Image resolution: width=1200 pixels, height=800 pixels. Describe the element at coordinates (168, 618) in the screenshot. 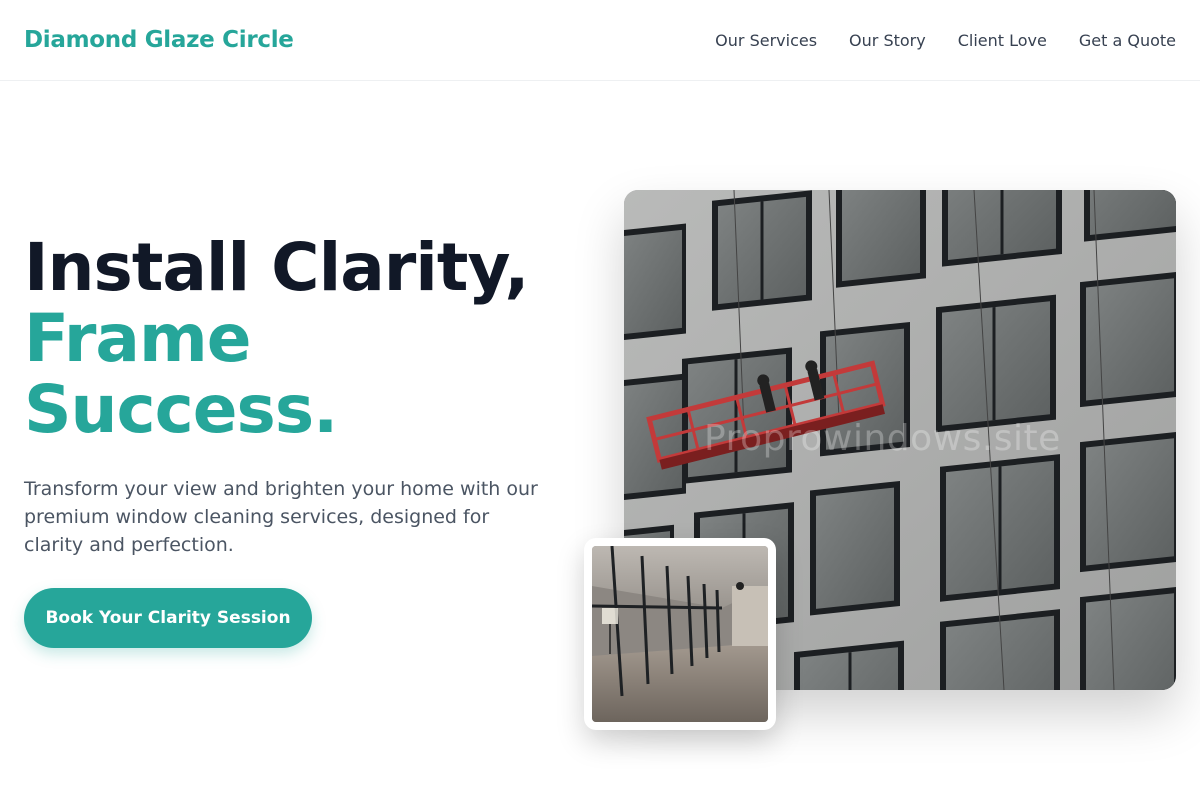

I see `book-session-button: Book Your Clarity Session` at that location.